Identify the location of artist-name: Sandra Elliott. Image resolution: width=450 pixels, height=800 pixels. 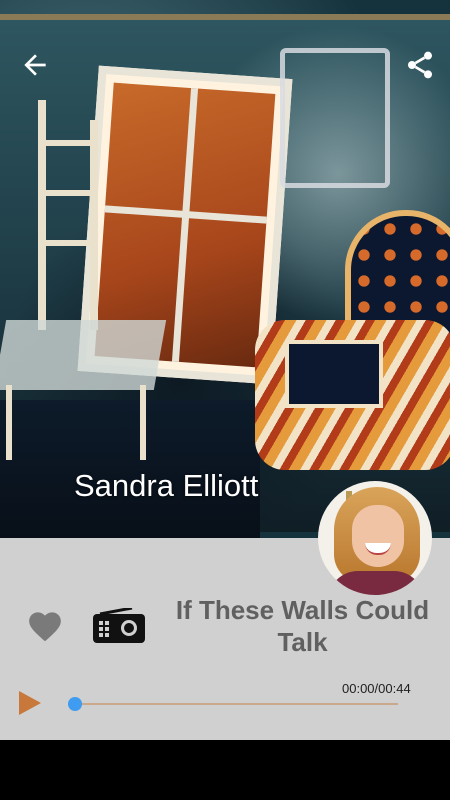
(166, 485).